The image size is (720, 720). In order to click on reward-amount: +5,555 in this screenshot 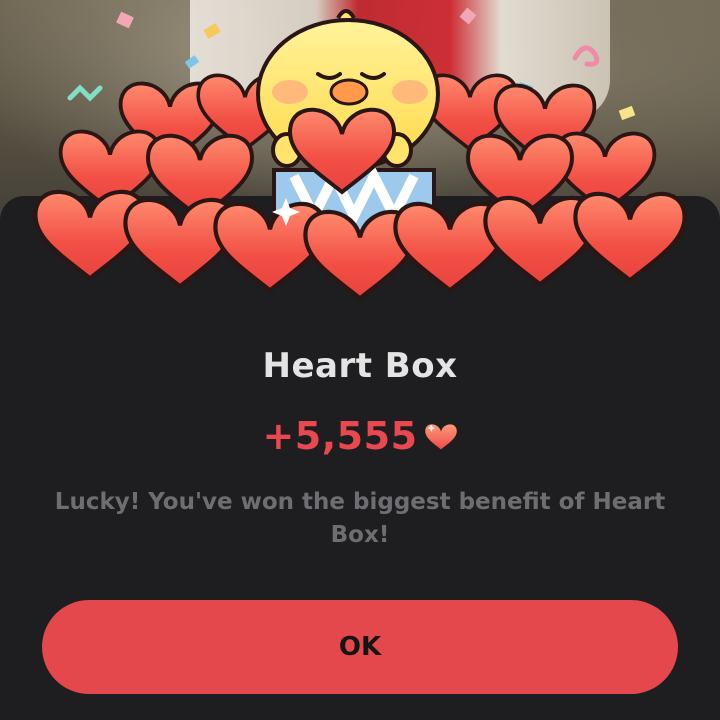, I will do `click(340, 436)`.